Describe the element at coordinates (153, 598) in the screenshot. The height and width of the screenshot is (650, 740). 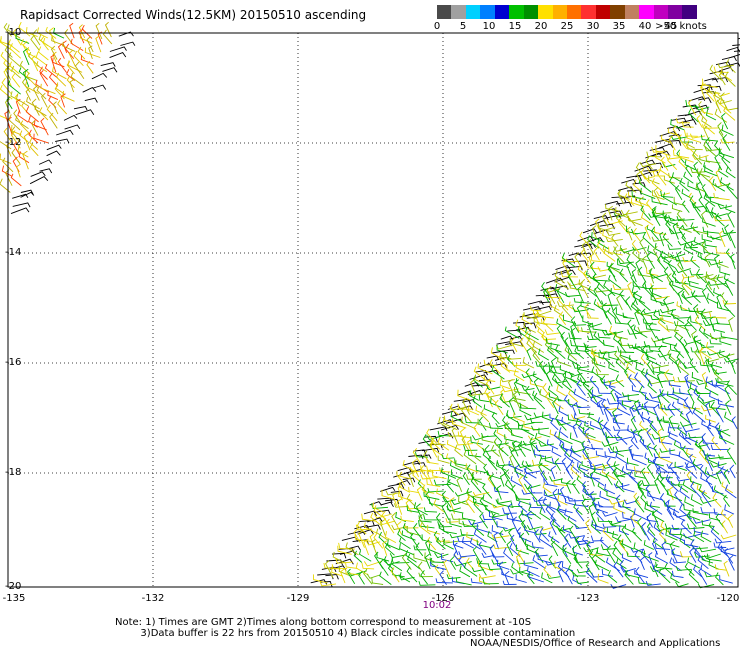
I see `longitude-tick-label: -132` at that location.